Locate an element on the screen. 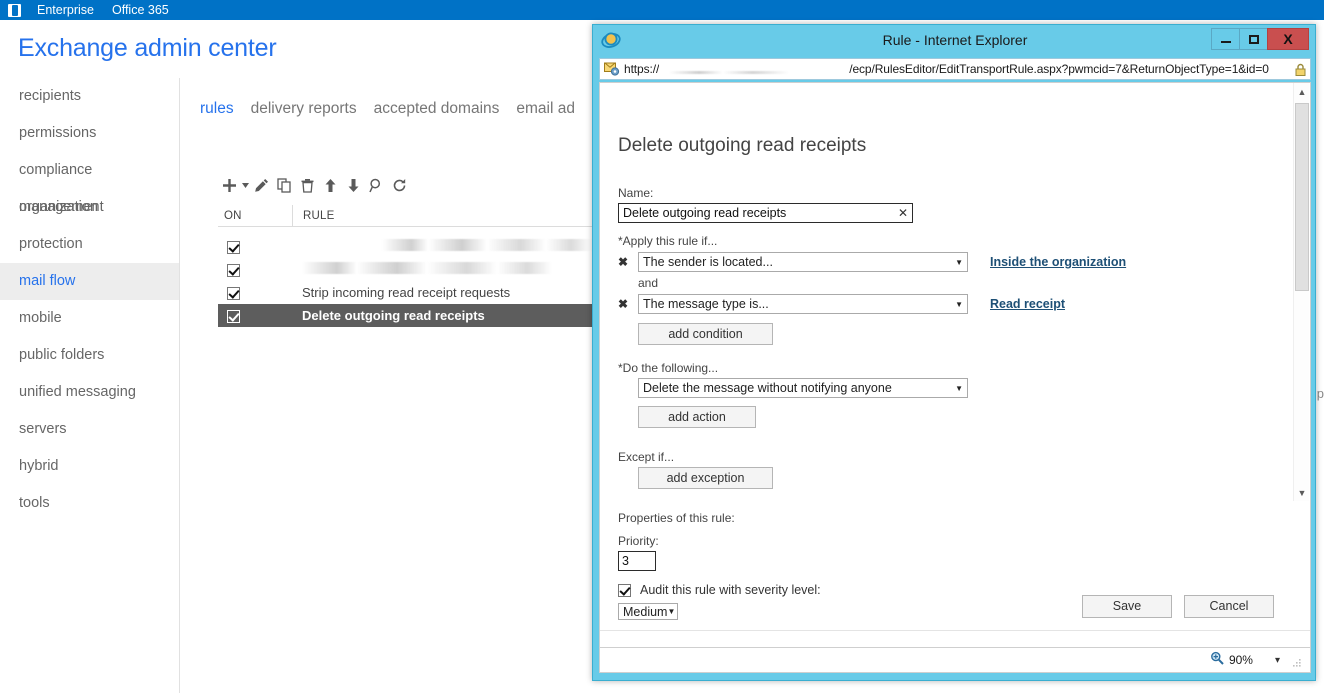  status-bar: 90% ▾ is located at coordinates (955, 660).